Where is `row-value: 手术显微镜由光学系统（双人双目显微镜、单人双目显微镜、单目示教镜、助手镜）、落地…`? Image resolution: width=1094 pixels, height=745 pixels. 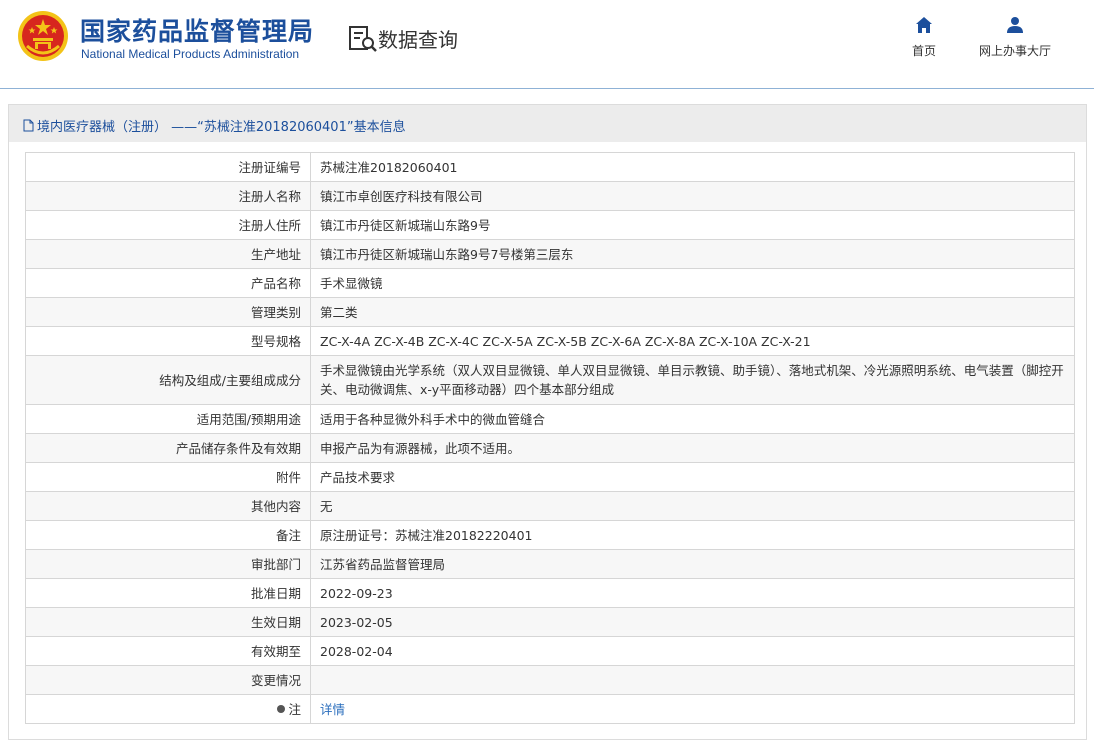 row-value: 手术显微镜由光学系统（双人双目显微镜、单人双目显微镜、单目示教镜、助手镜）、落地… is located at coordinates (692, 380).